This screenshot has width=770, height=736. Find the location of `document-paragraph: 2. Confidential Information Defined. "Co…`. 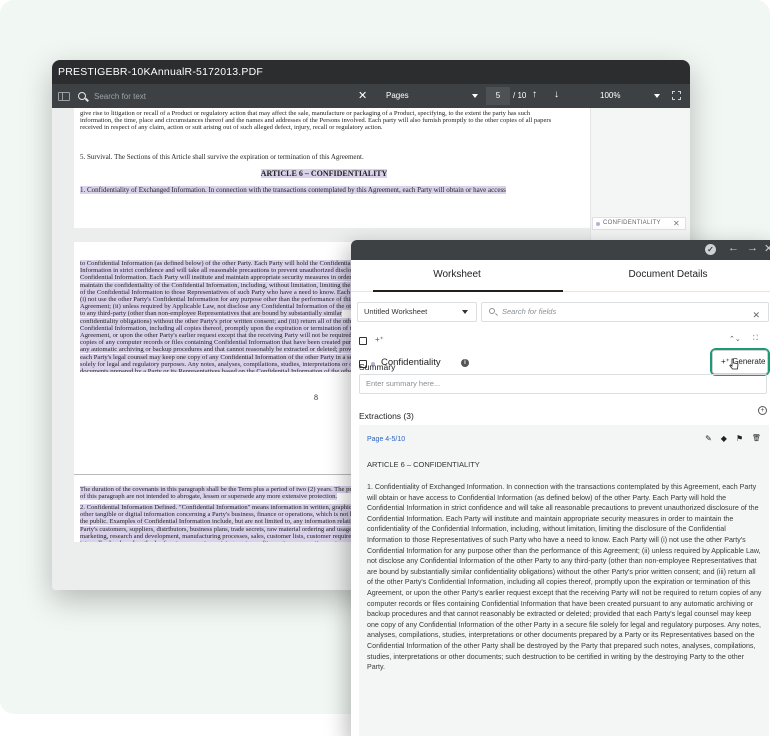

document-paragraph: 2. Confidential Information Defined. "Co… is located at coordinates (230, 523).